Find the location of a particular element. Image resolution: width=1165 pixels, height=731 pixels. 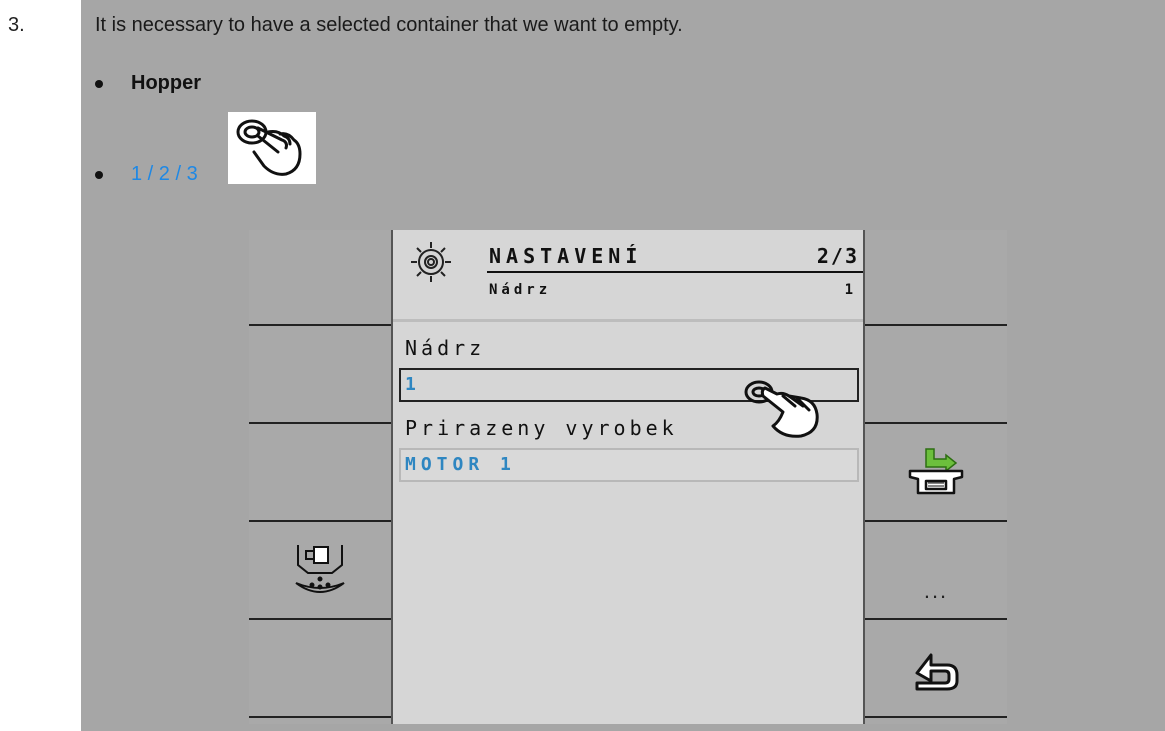

bullet-container-selection: 1 / 2 / 3 is located at coordinates (146, 174).